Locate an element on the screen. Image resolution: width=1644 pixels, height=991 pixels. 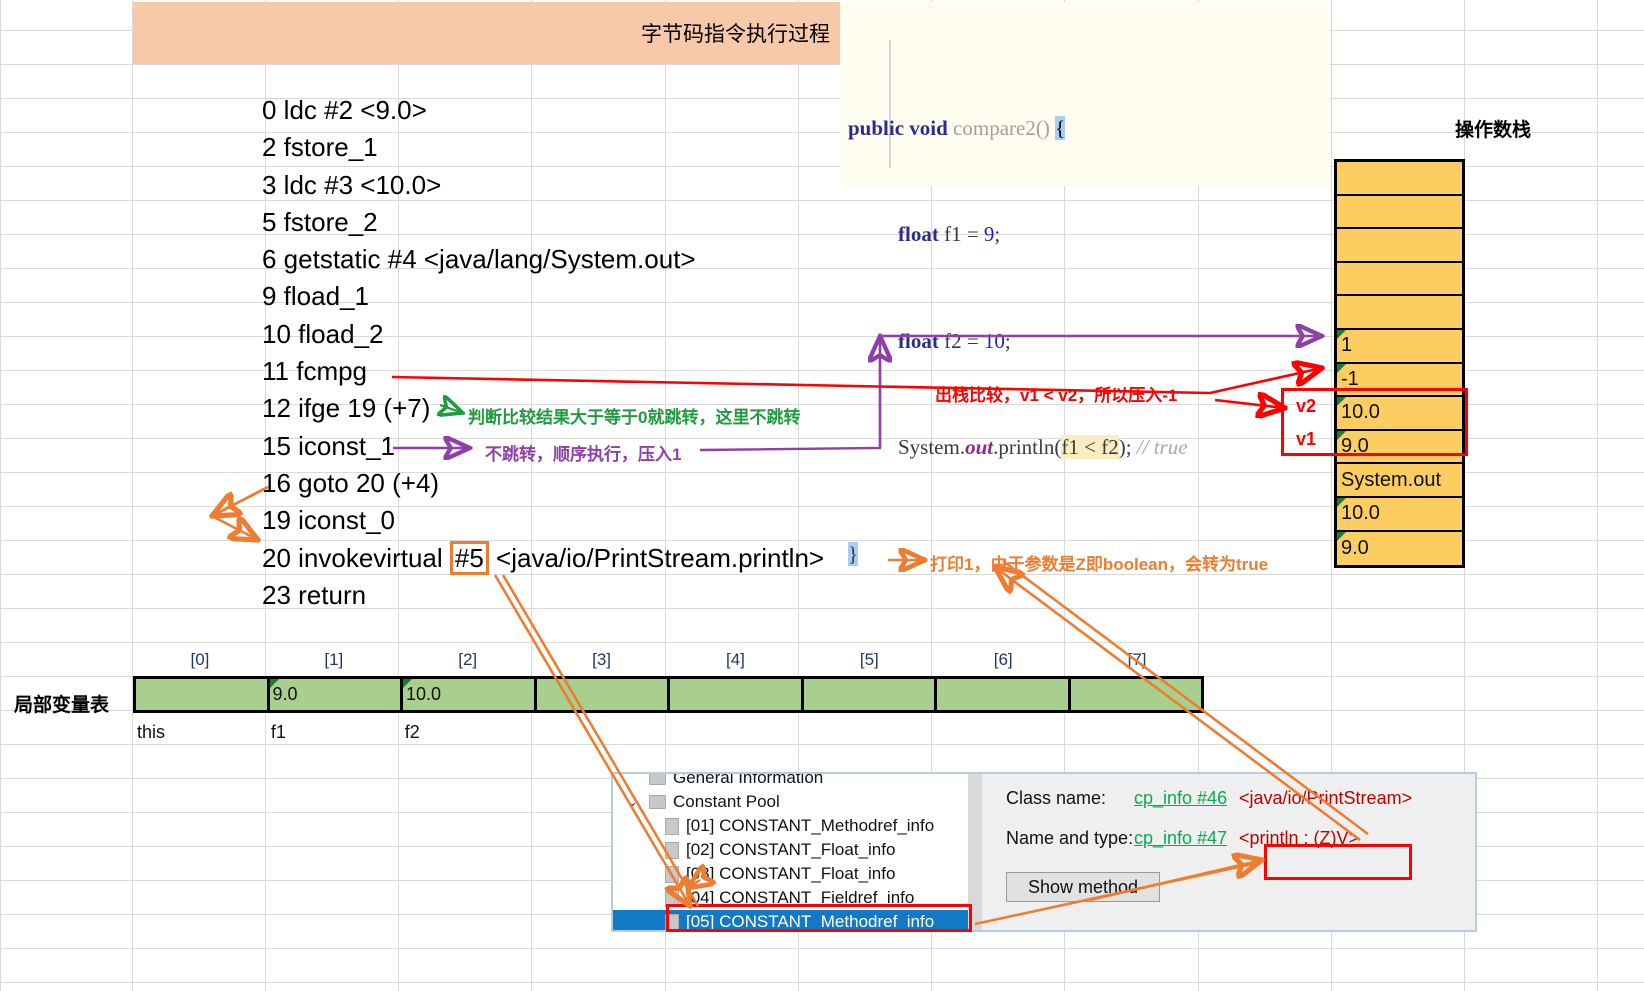
code-gutter-line is located at coordinates (890, 104).